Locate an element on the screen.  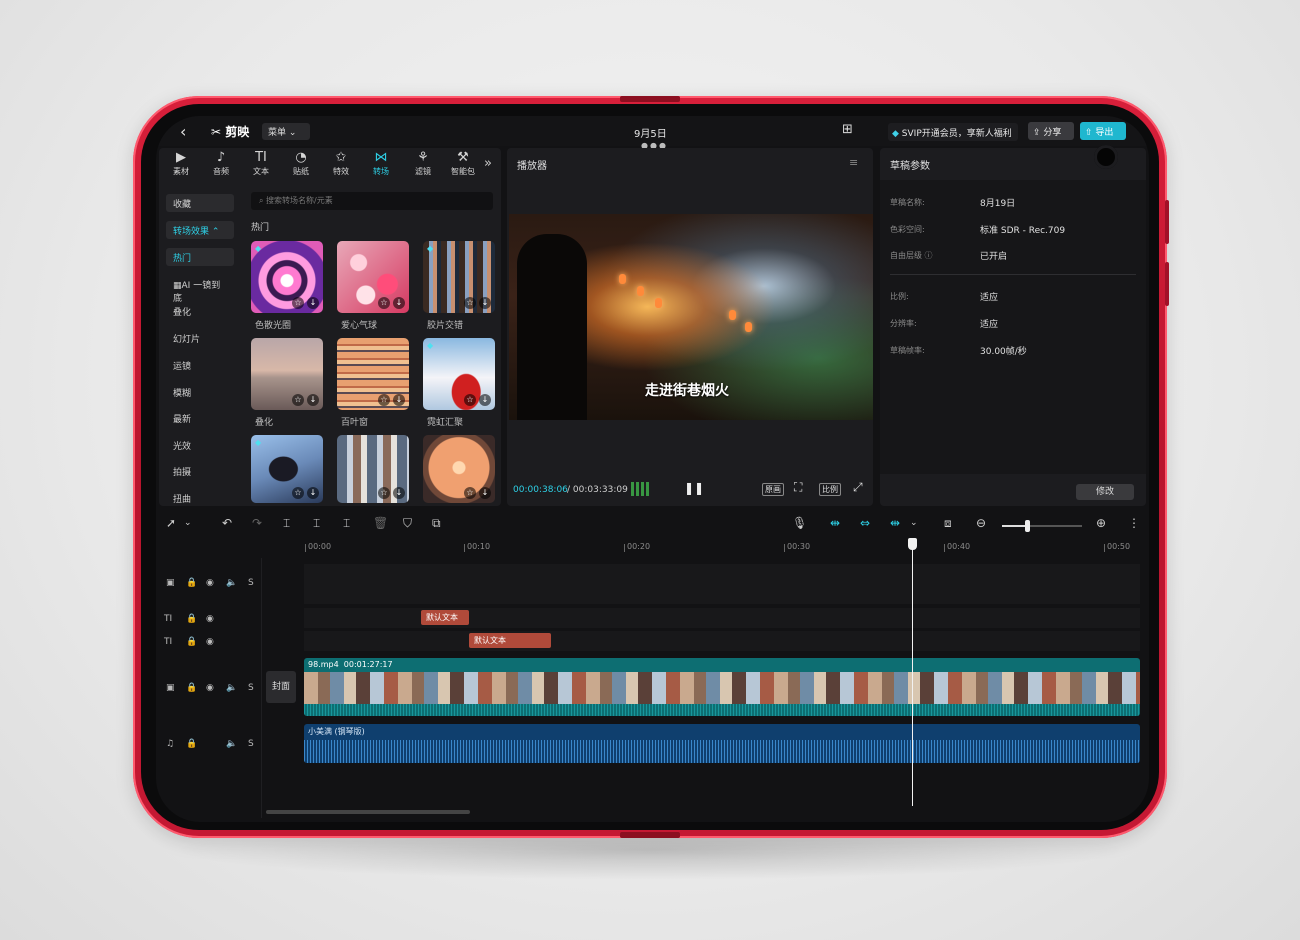
split-icon: ⌶ is located at coordinates (286, 523).